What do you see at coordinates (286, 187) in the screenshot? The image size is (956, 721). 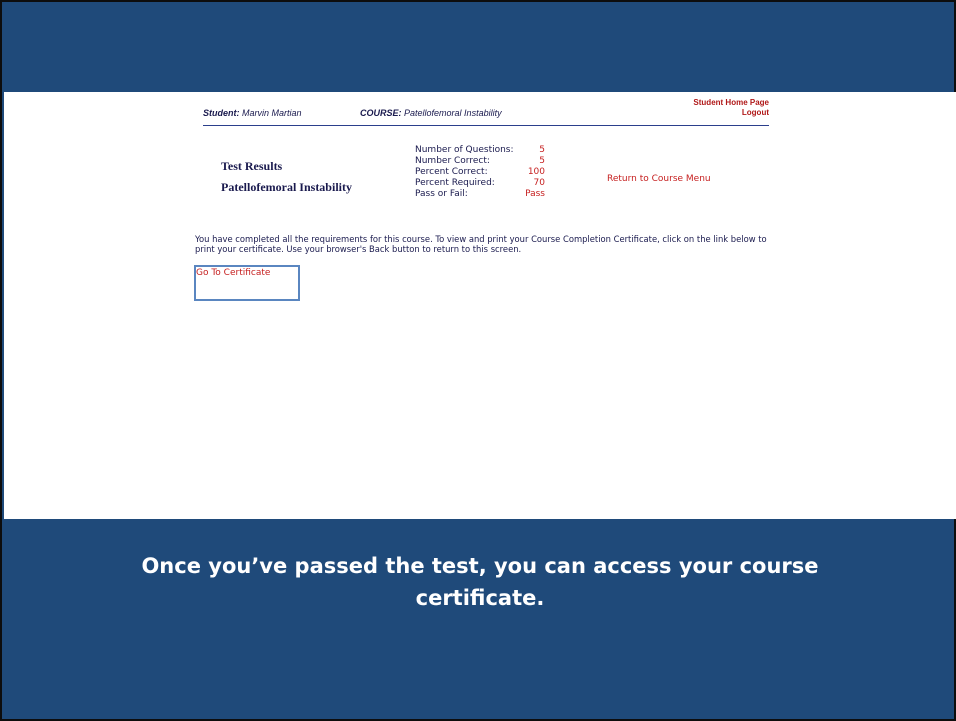 I see `course-title-heading: Patellofemoral Instability` at bounding box center [286, 187].